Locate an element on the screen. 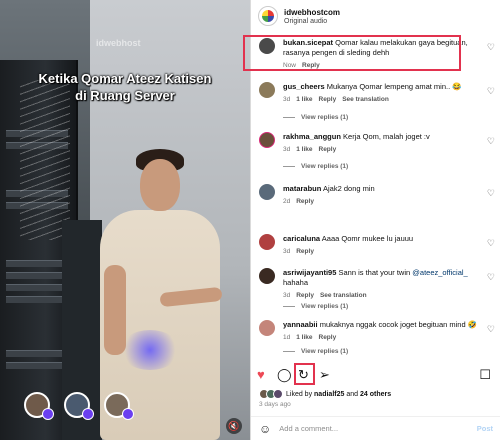 The height and width of the screenshot is (440, 500). blue-light is located at coordinates (150, 350).